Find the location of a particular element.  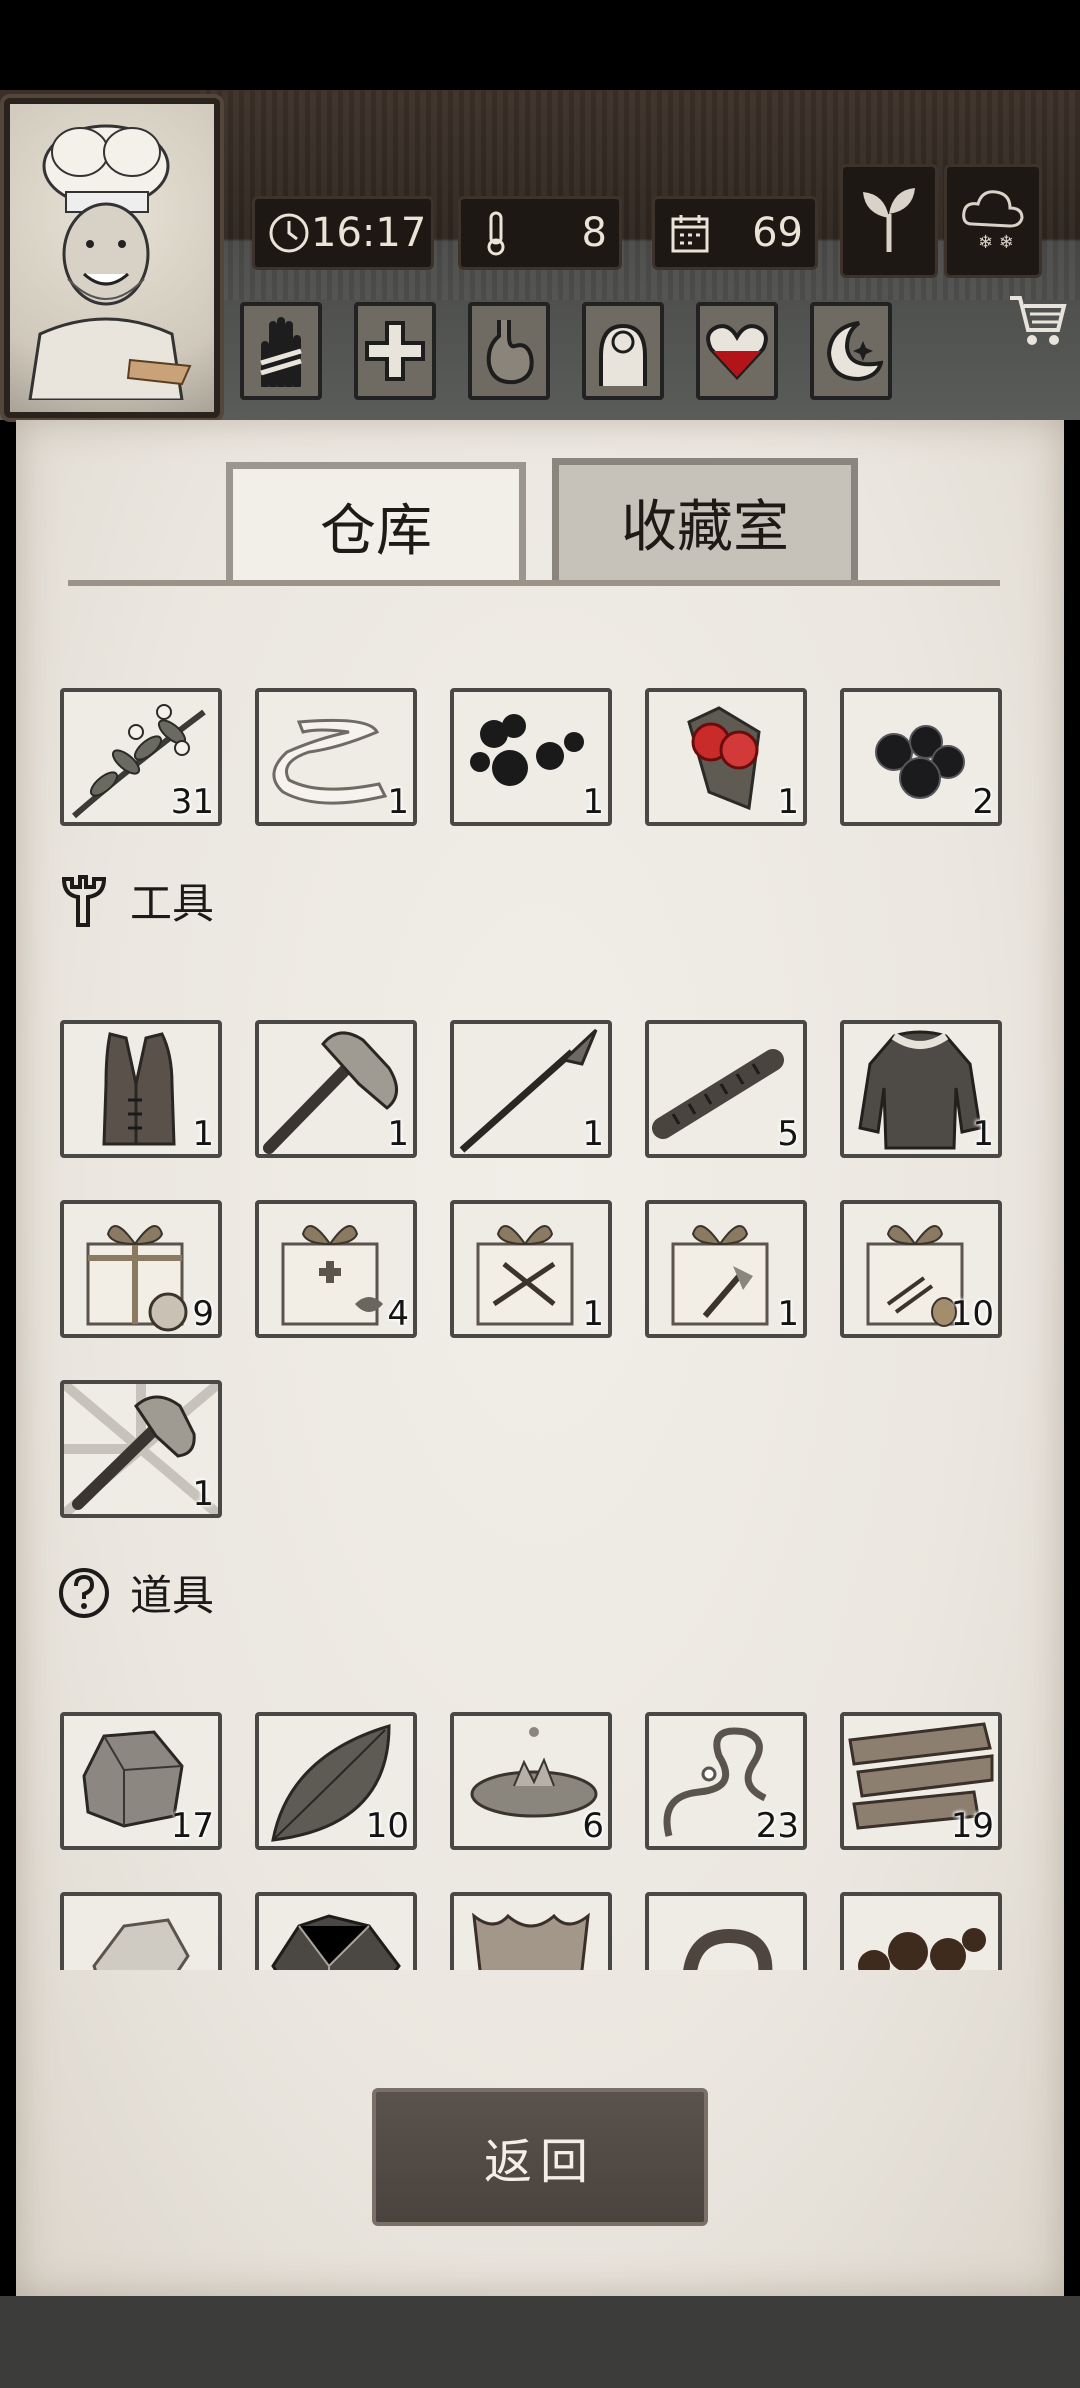

back-button-label: 返回 is located at coordinates (539, 2162).